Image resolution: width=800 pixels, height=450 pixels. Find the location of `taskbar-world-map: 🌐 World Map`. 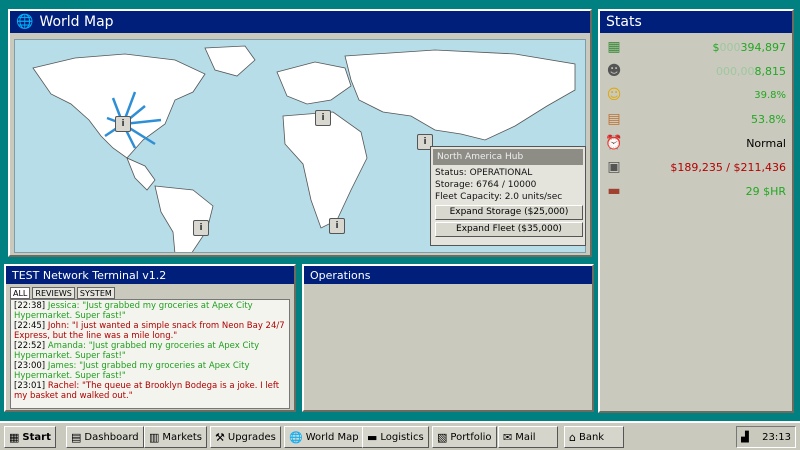

taskbar-world-map: 🌐 World Map is located at coordinates (324, 437).